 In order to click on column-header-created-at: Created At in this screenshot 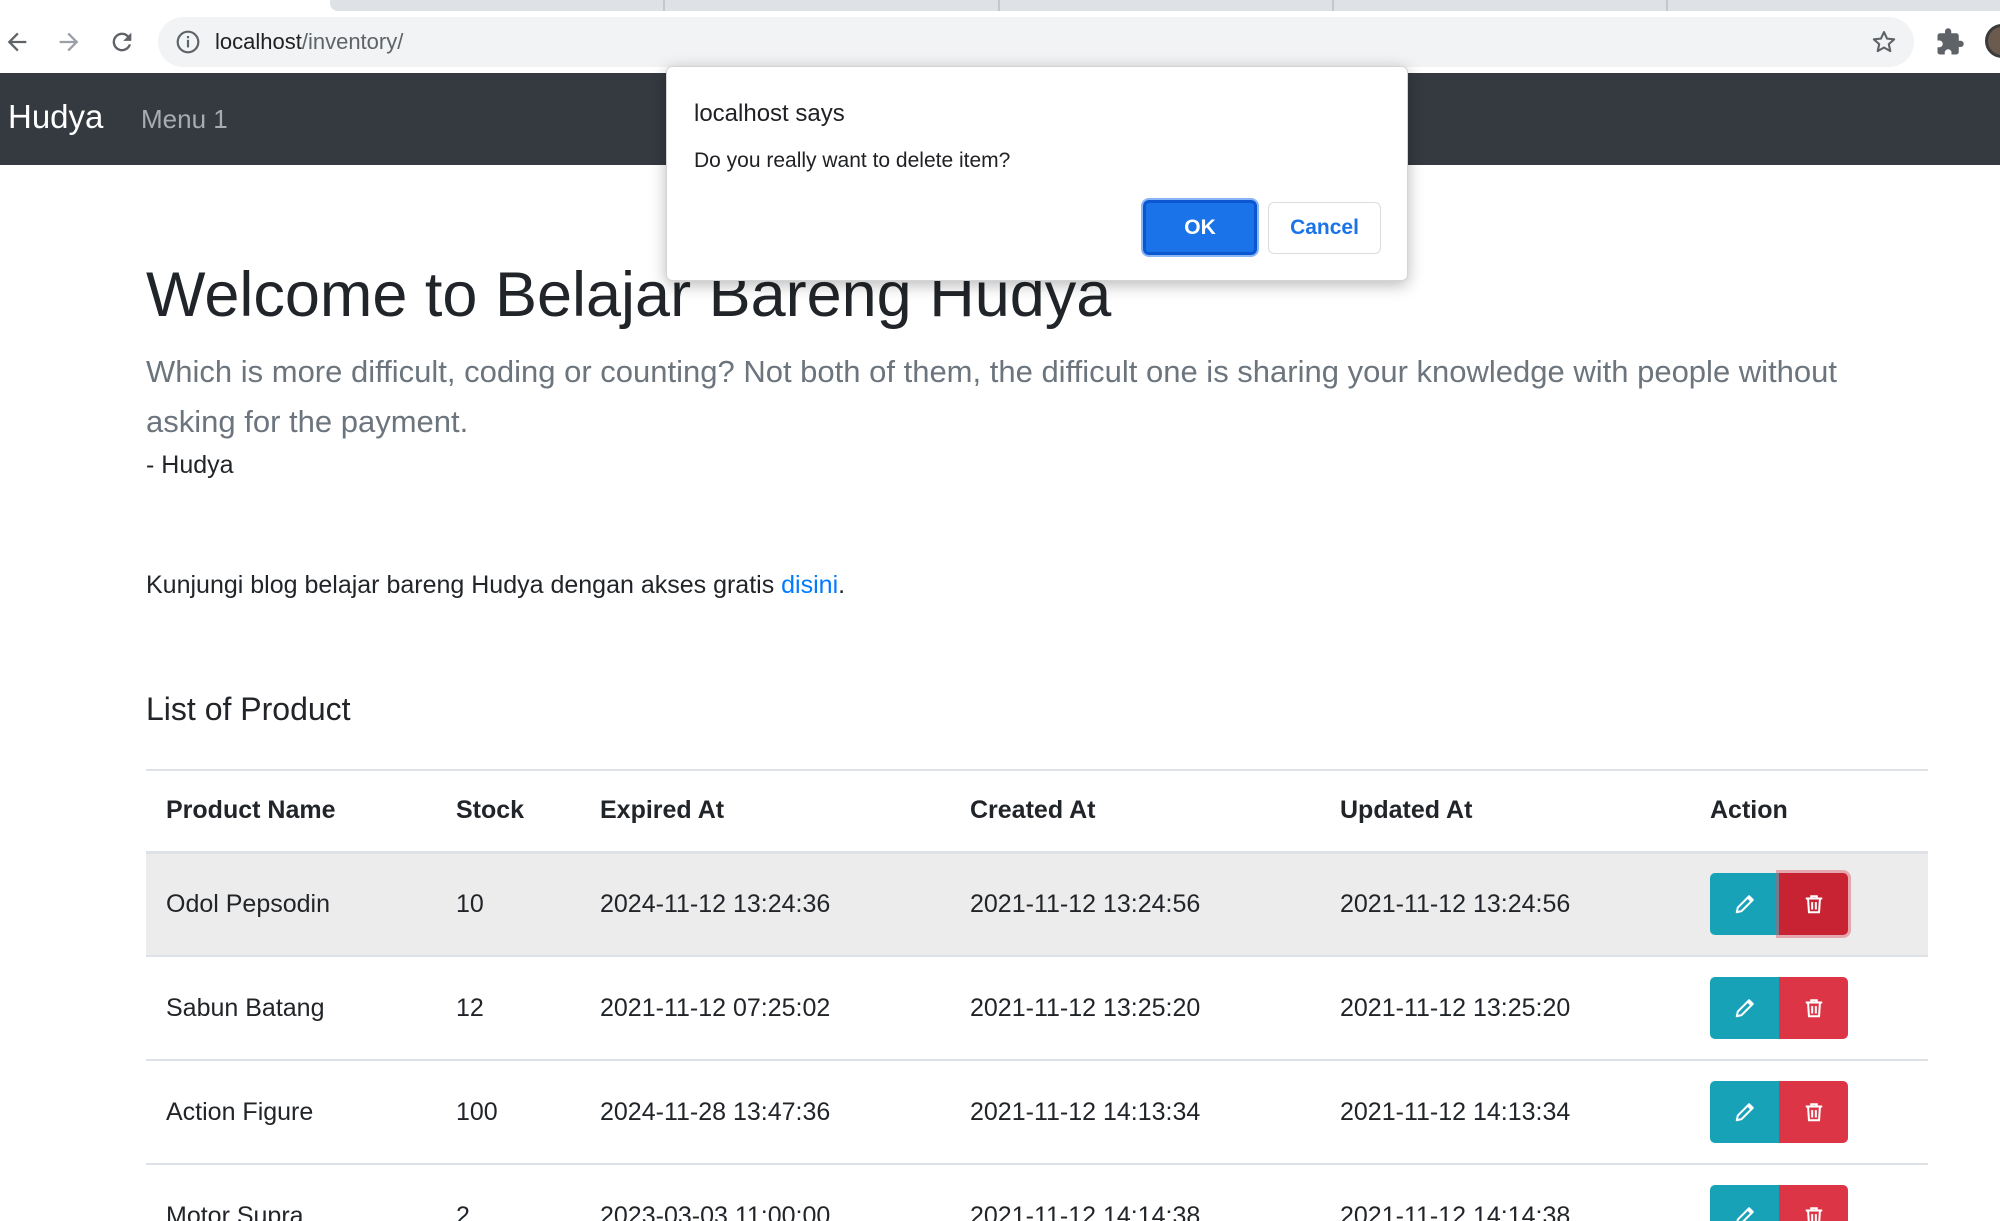, I will do `click(1033, 810)`.